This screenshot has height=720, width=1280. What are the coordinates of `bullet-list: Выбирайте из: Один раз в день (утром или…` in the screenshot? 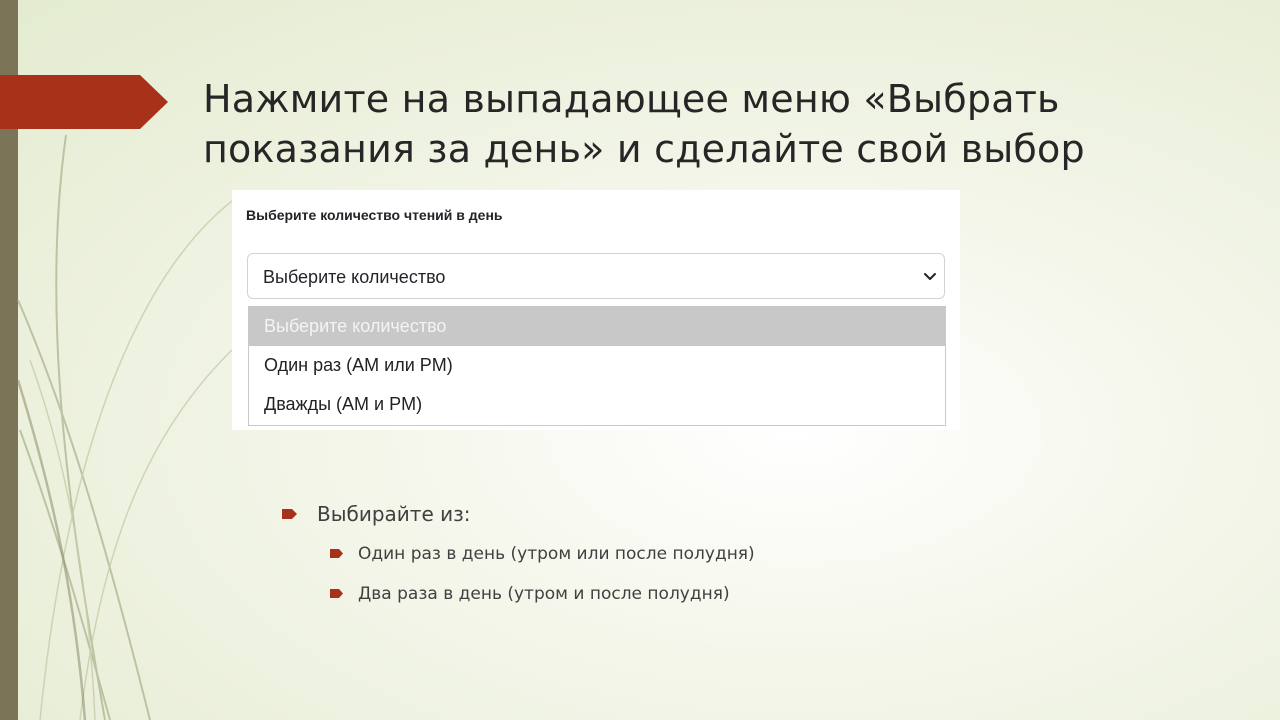 It's located at (732, 556).